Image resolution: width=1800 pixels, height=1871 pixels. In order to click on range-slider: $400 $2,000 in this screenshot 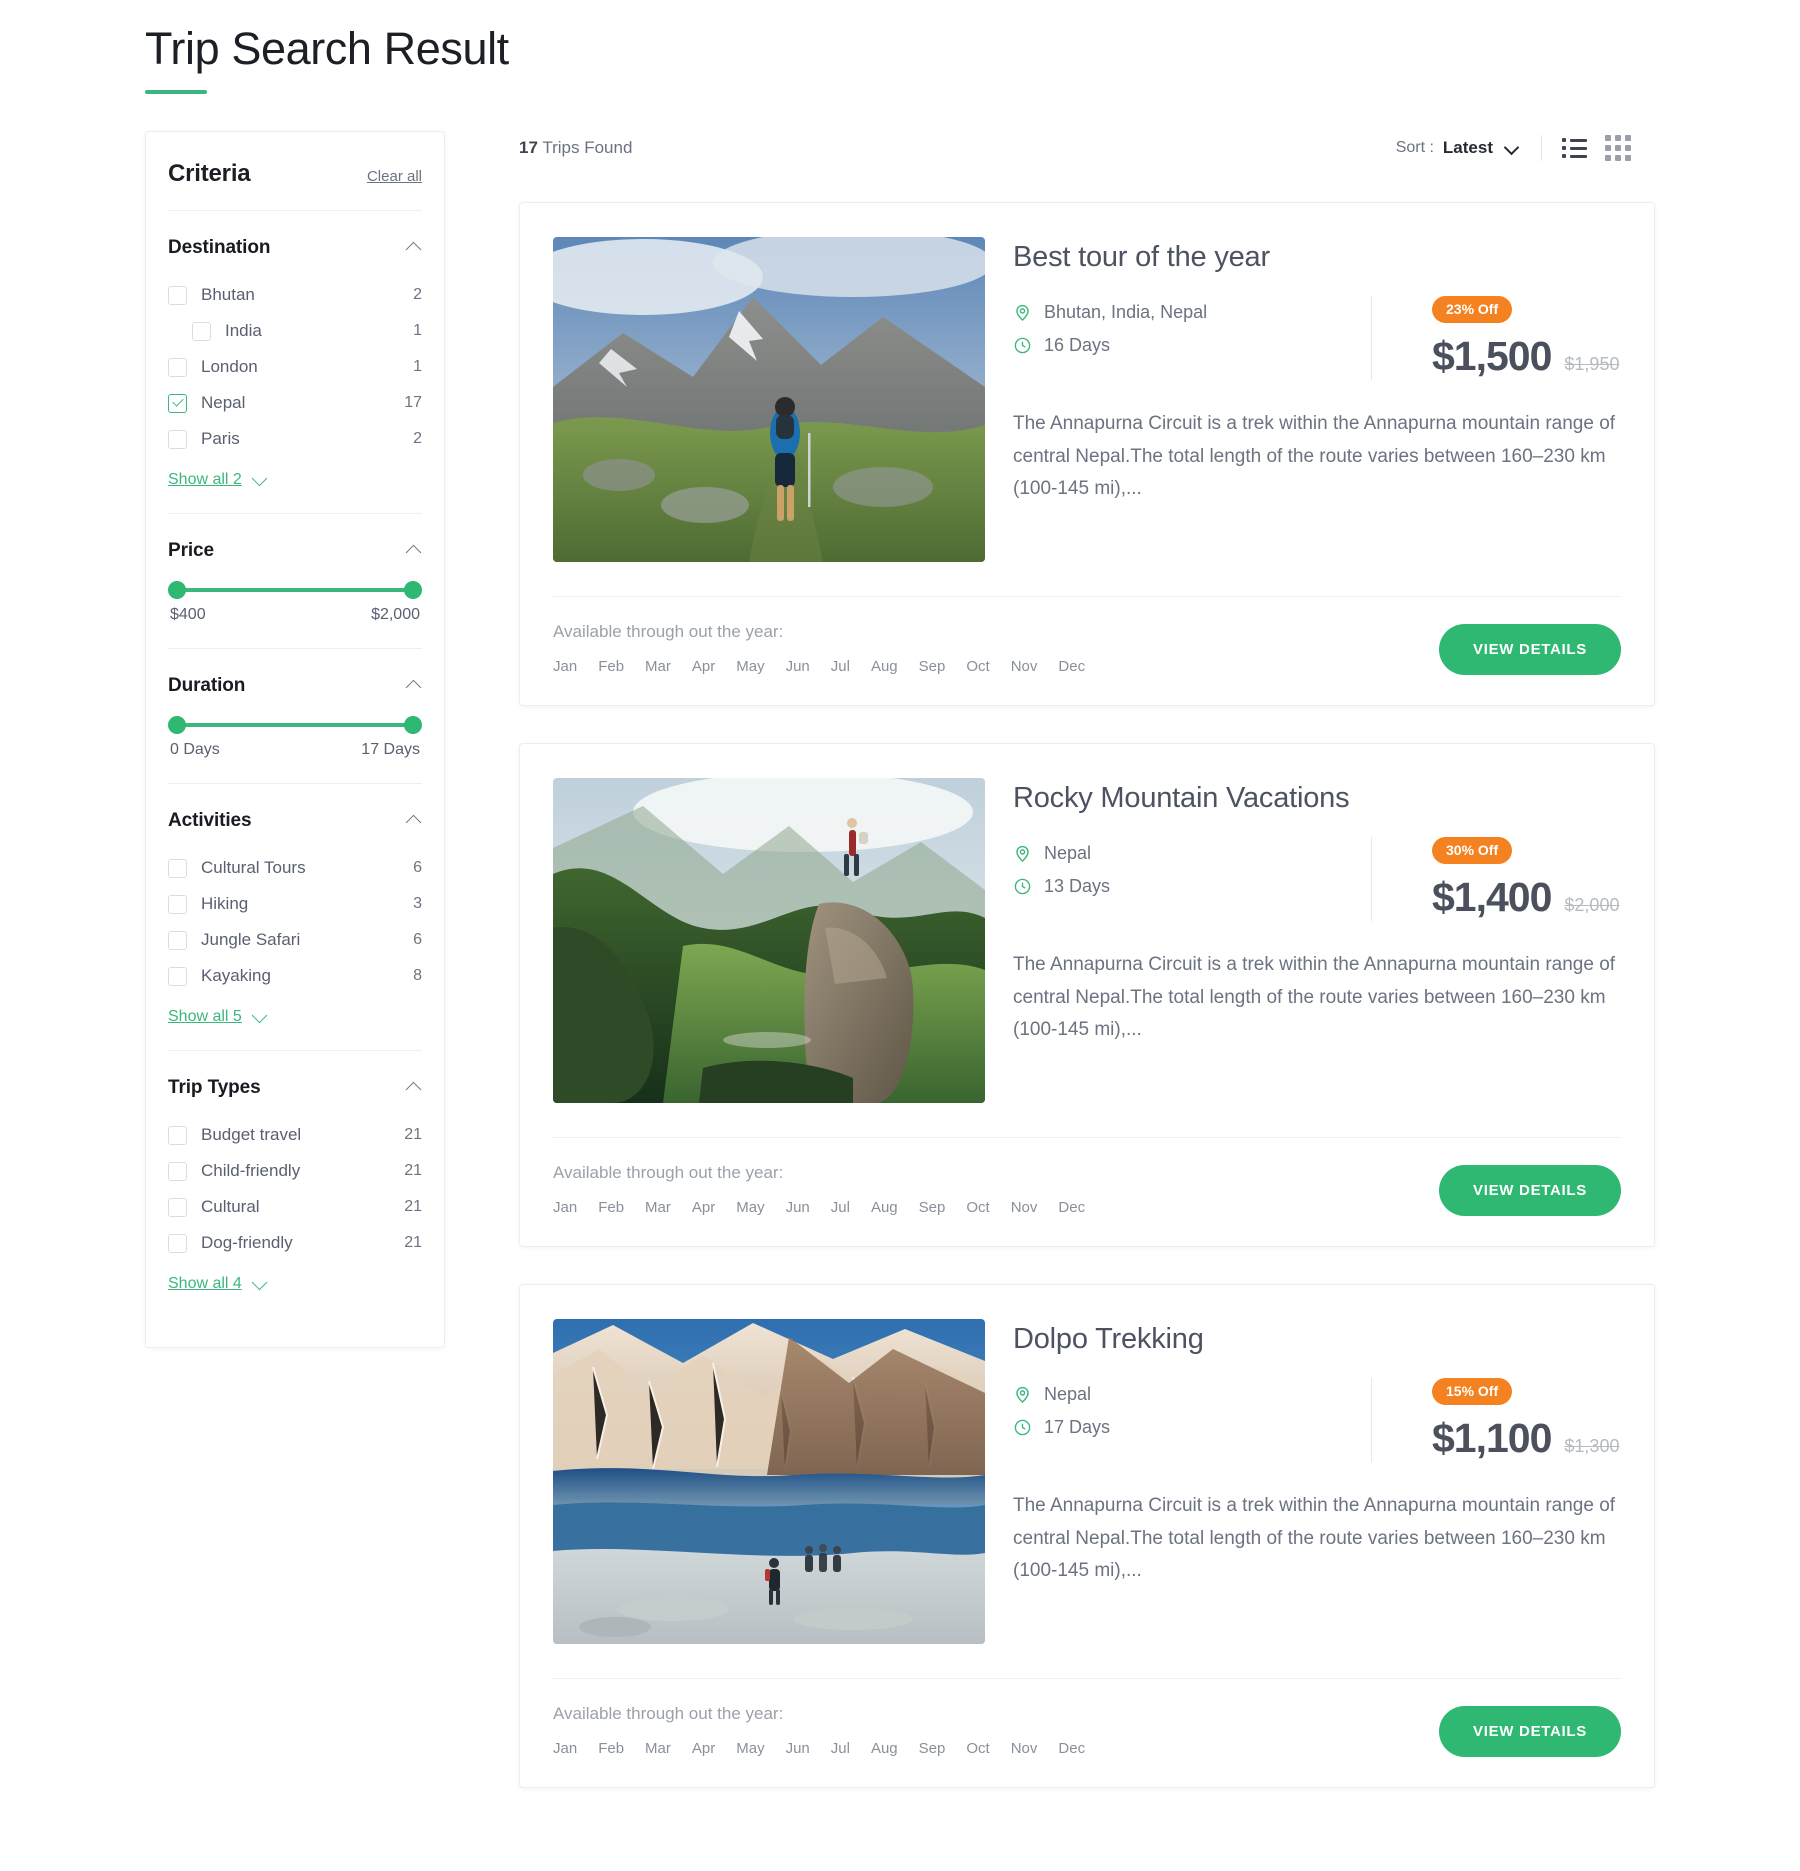, I will do `click(295, 602)`.